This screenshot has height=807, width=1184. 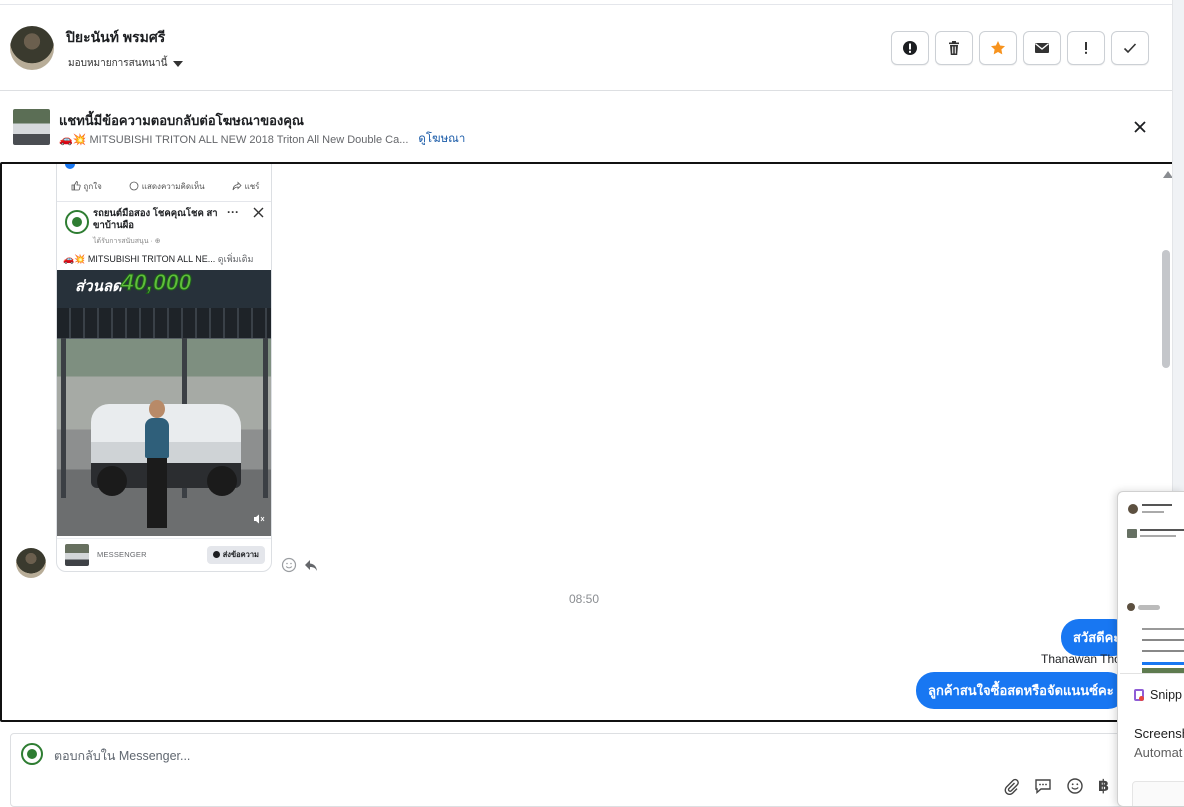 What do you see at coordinates (76, 186) in the screenshot?
I see `thumbs-up-icon` at bounding box center [76, 186].